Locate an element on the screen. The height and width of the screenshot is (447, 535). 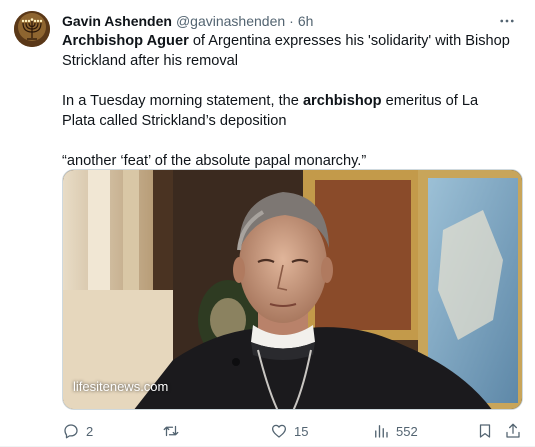
retweet-icon is located at coordinates (171, 431).